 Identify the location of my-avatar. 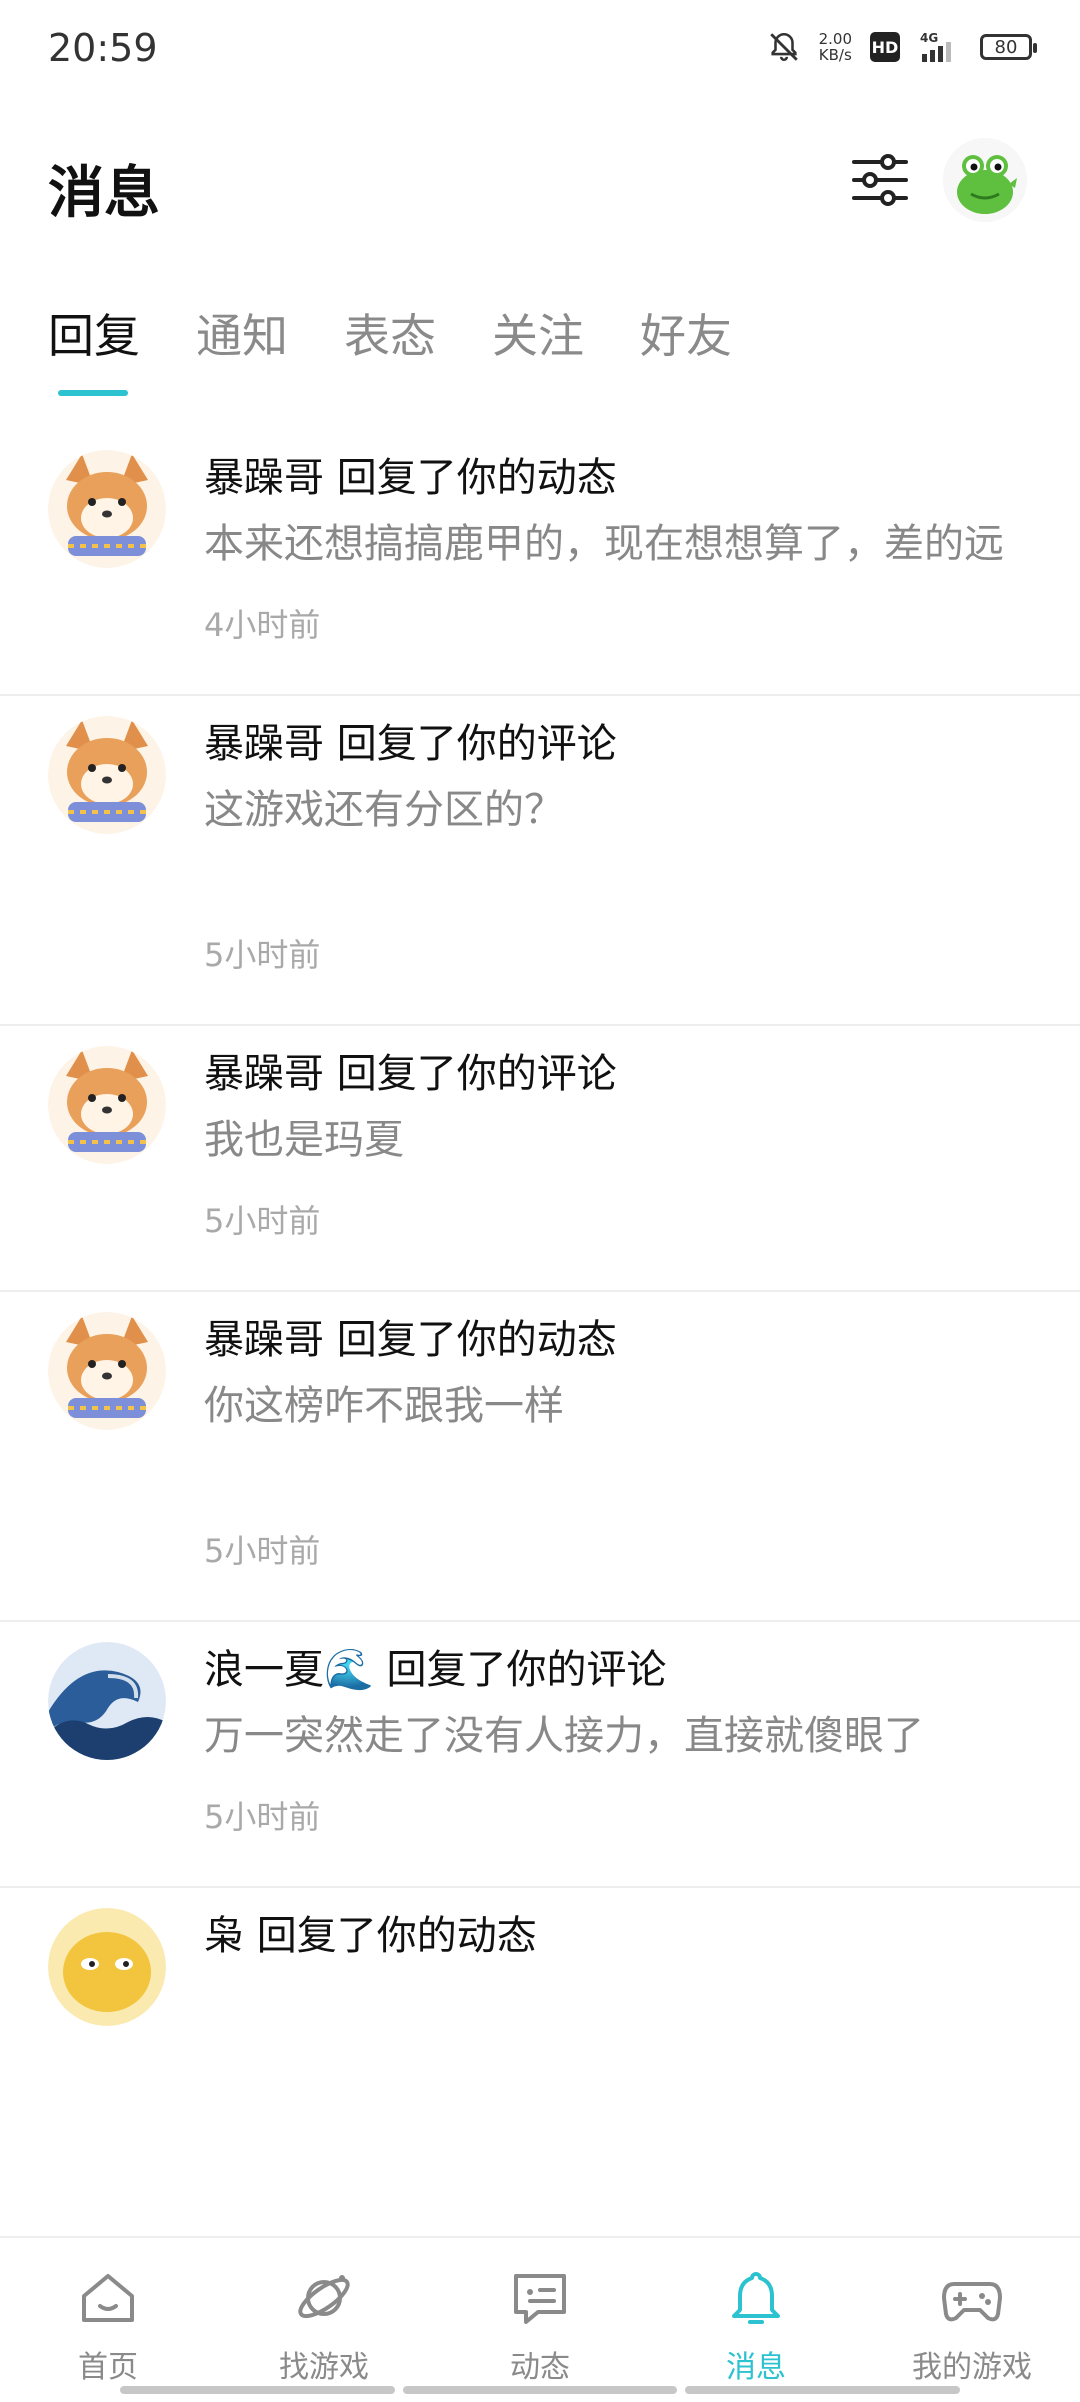
(985, 180).